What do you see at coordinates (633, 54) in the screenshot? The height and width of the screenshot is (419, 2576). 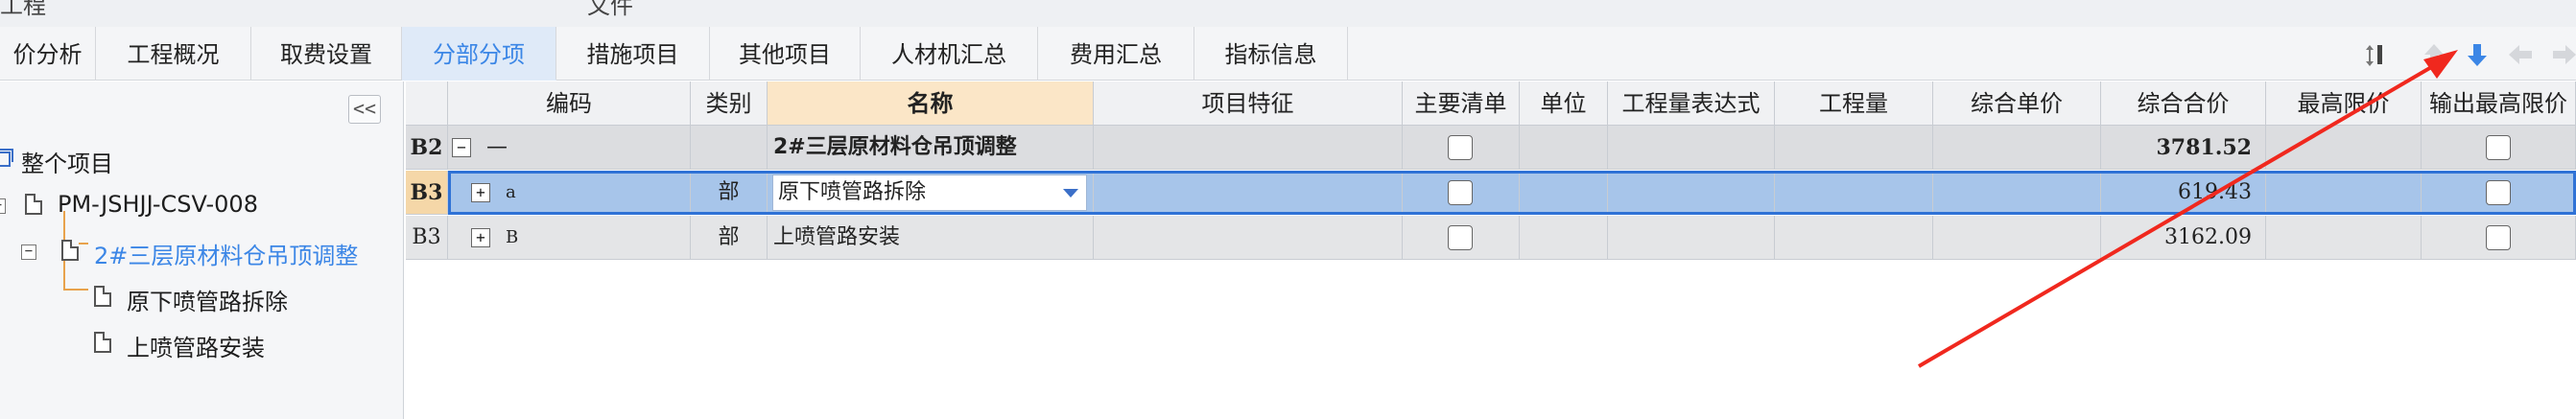 I see `tab-measures: 措施项目` at bounding box center [633, 54].